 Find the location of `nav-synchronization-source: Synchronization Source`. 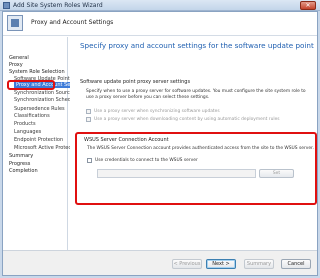

nav-synchronization-source: Synchronization Source is located at coordinates (43, 93).